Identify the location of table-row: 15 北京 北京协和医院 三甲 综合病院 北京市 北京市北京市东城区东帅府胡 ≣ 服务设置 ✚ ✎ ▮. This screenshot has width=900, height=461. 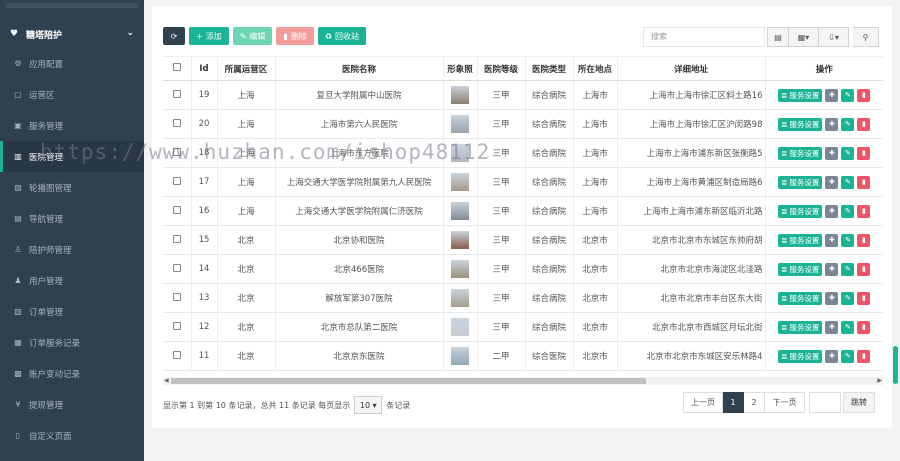
(523, 240).